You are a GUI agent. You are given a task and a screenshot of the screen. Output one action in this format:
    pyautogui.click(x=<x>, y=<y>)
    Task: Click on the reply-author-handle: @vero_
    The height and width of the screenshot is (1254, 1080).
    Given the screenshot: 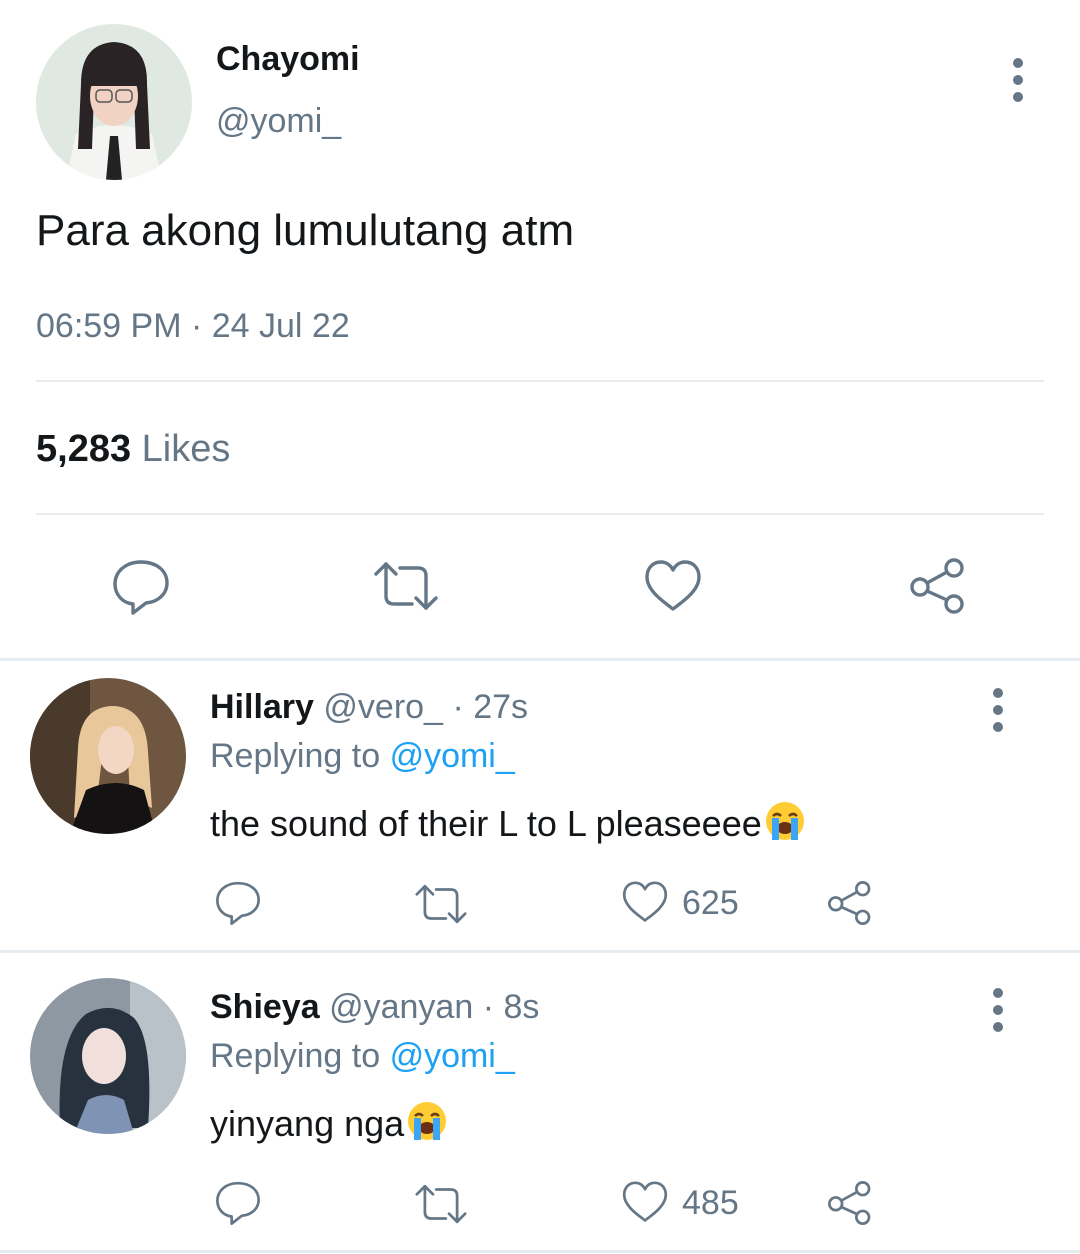 What is the action you would take?
    pyautogui.click(x=383, y=707)
    